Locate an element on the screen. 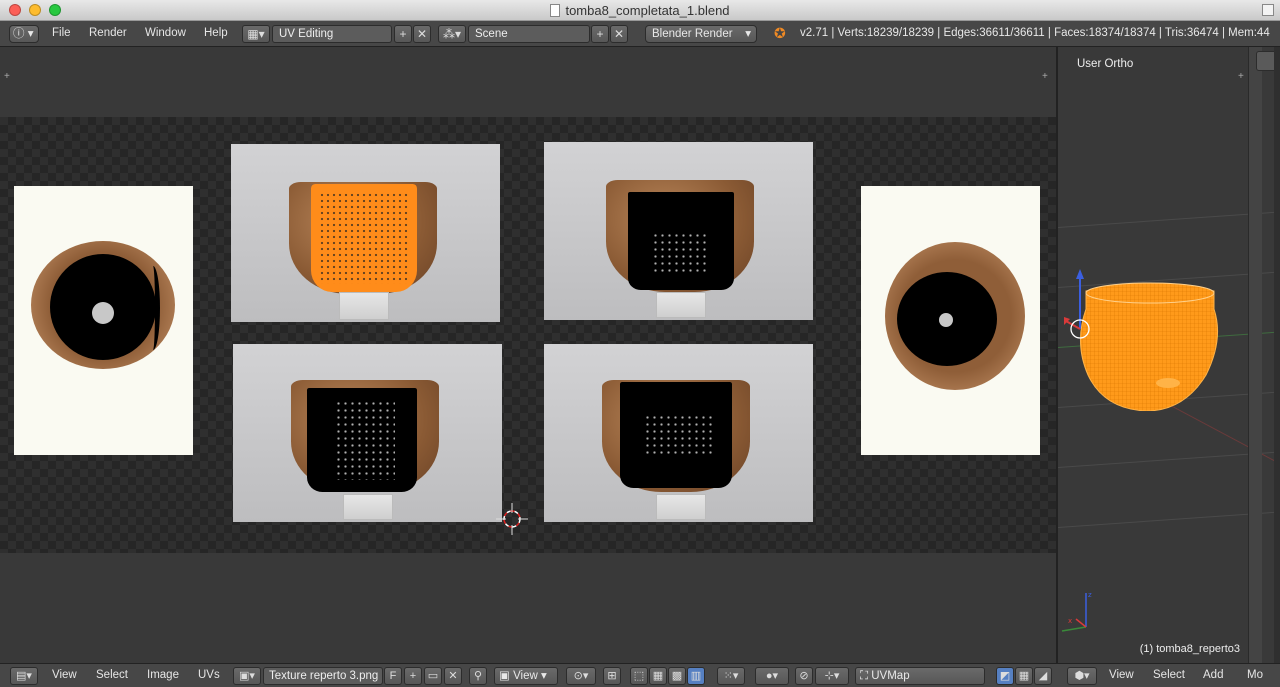 This screenshot has width=1280, height=687. render-slot-icon: ◢ is located at coordinates (1043, 676).